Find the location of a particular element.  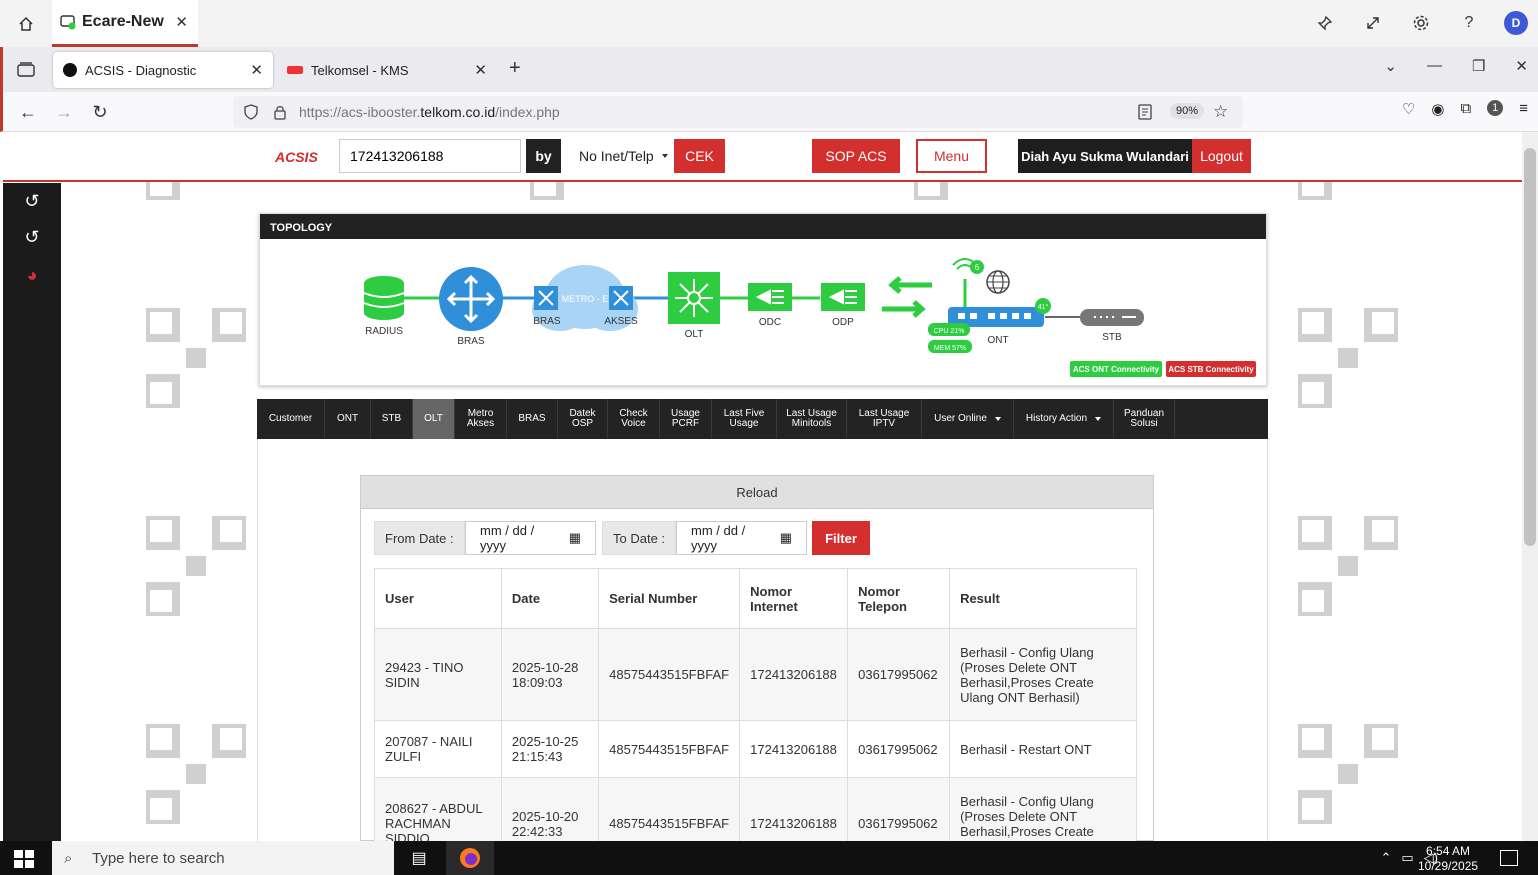

tab-metro-akses: Metro Akses is located at coordinates (481, 419).